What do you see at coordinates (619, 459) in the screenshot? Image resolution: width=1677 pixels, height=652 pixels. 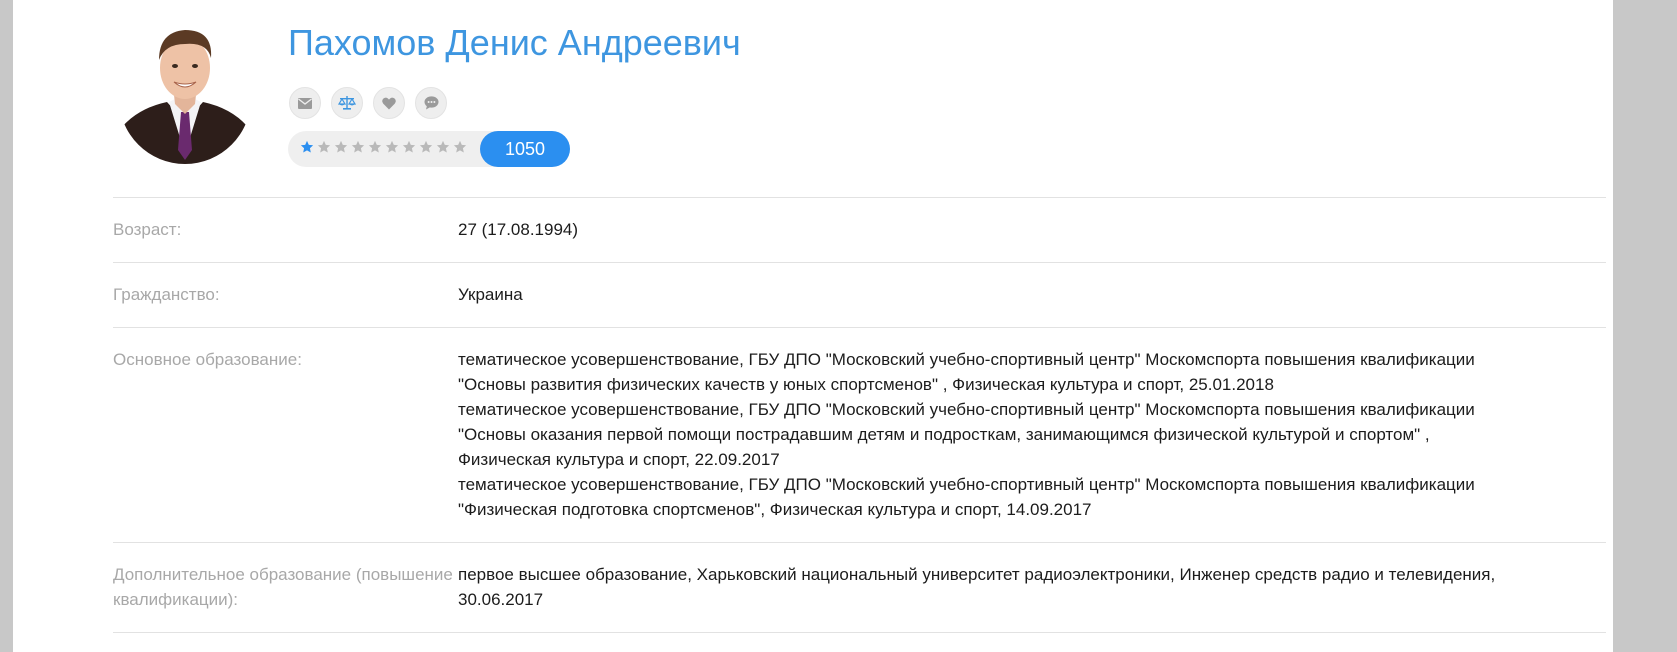 I see `detail-value-line: Физическая культура и спорт, 22.09.2017` at bounding box center [619, 459].